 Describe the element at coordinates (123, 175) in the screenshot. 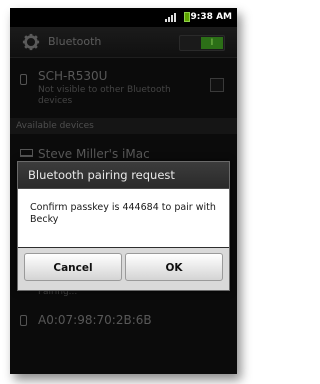

I see `dialog-title: Bluetooth pairing request` at that location.